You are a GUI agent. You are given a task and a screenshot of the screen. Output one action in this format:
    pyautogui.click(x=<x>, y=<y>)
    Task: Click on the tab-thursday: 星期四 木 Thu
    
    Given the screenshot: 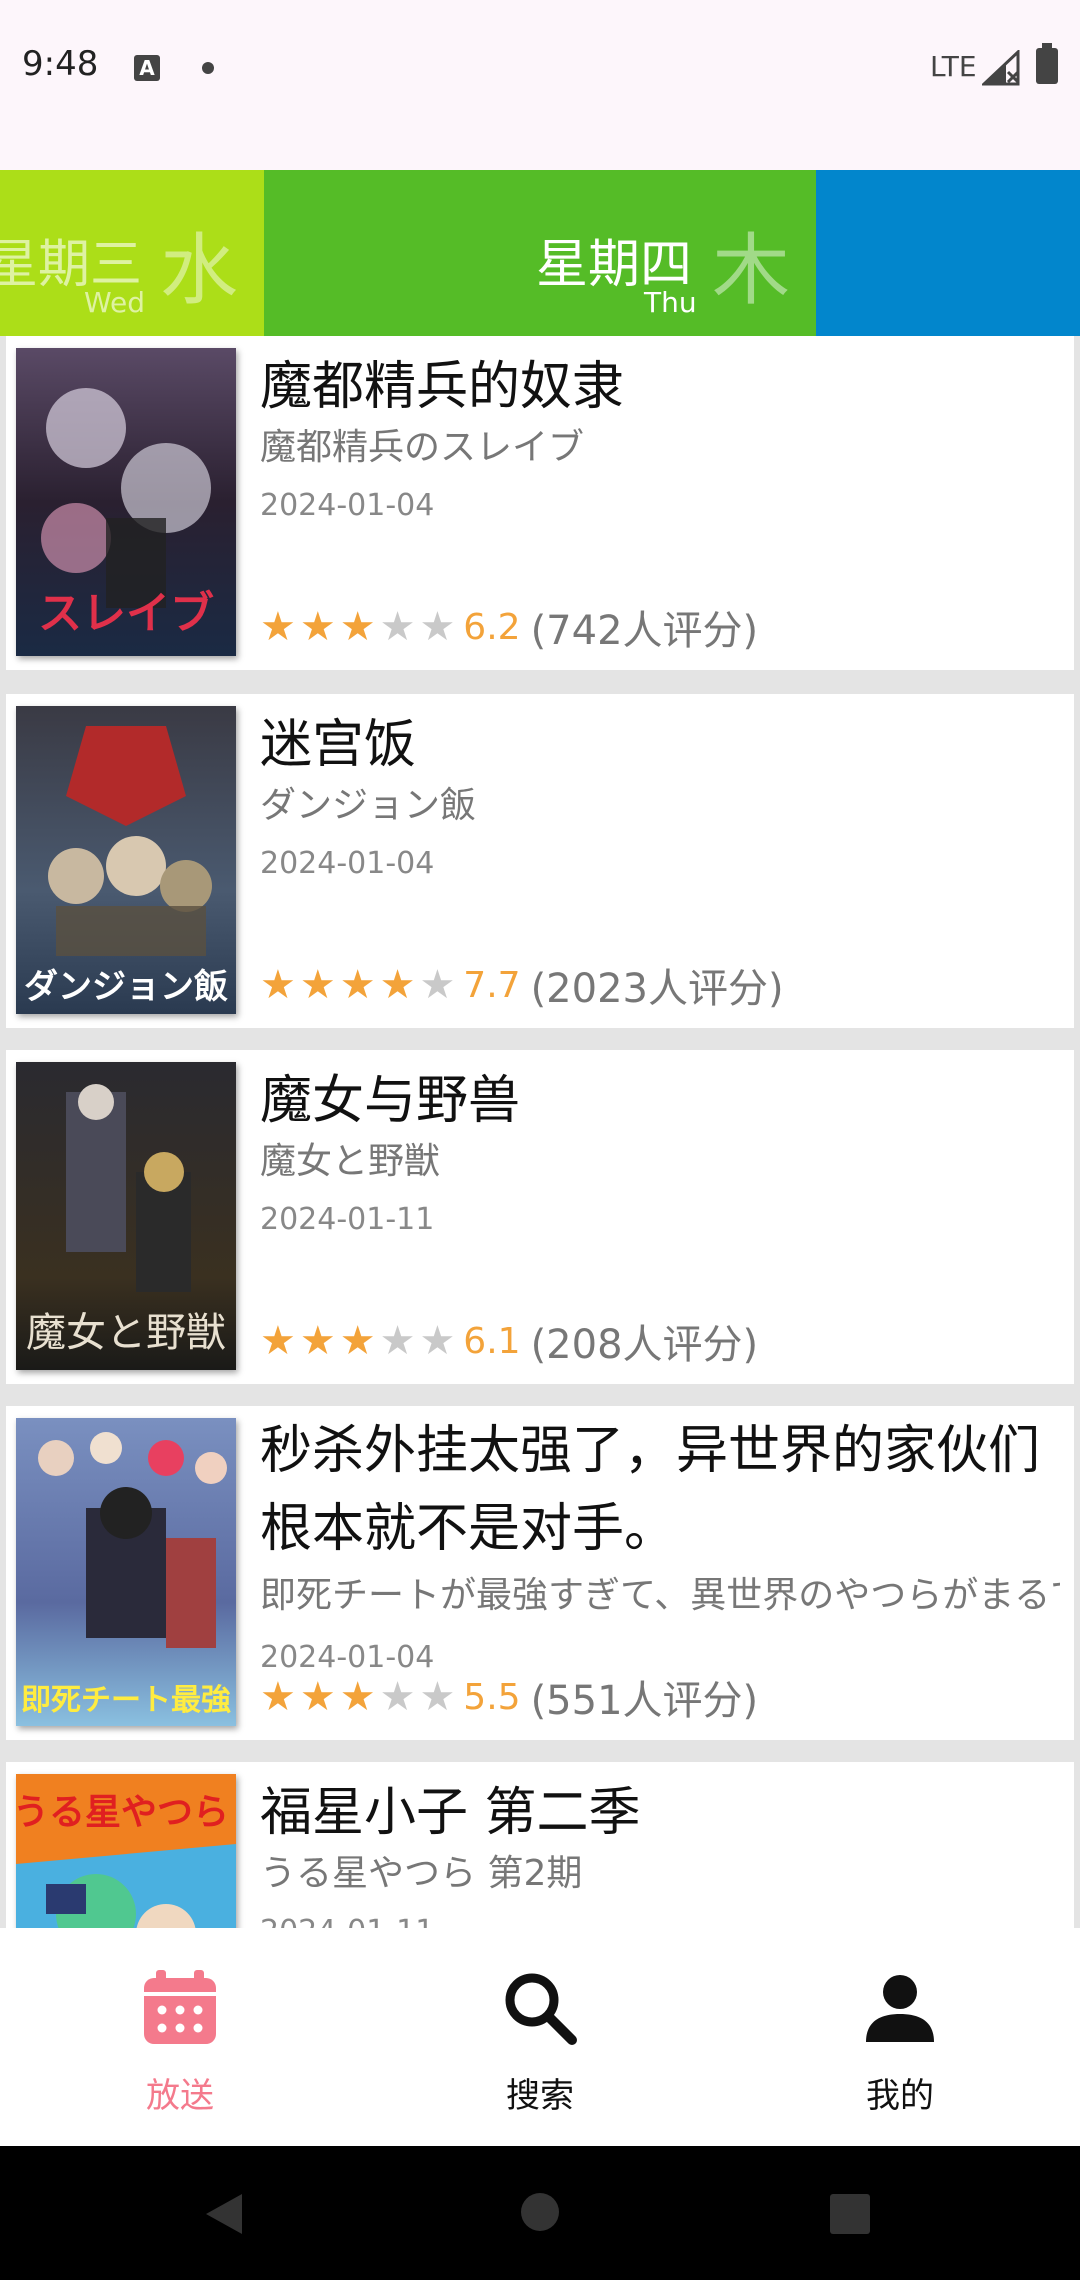 What is the action you would take?
    pyautogui.click(x=540, y=253)
    